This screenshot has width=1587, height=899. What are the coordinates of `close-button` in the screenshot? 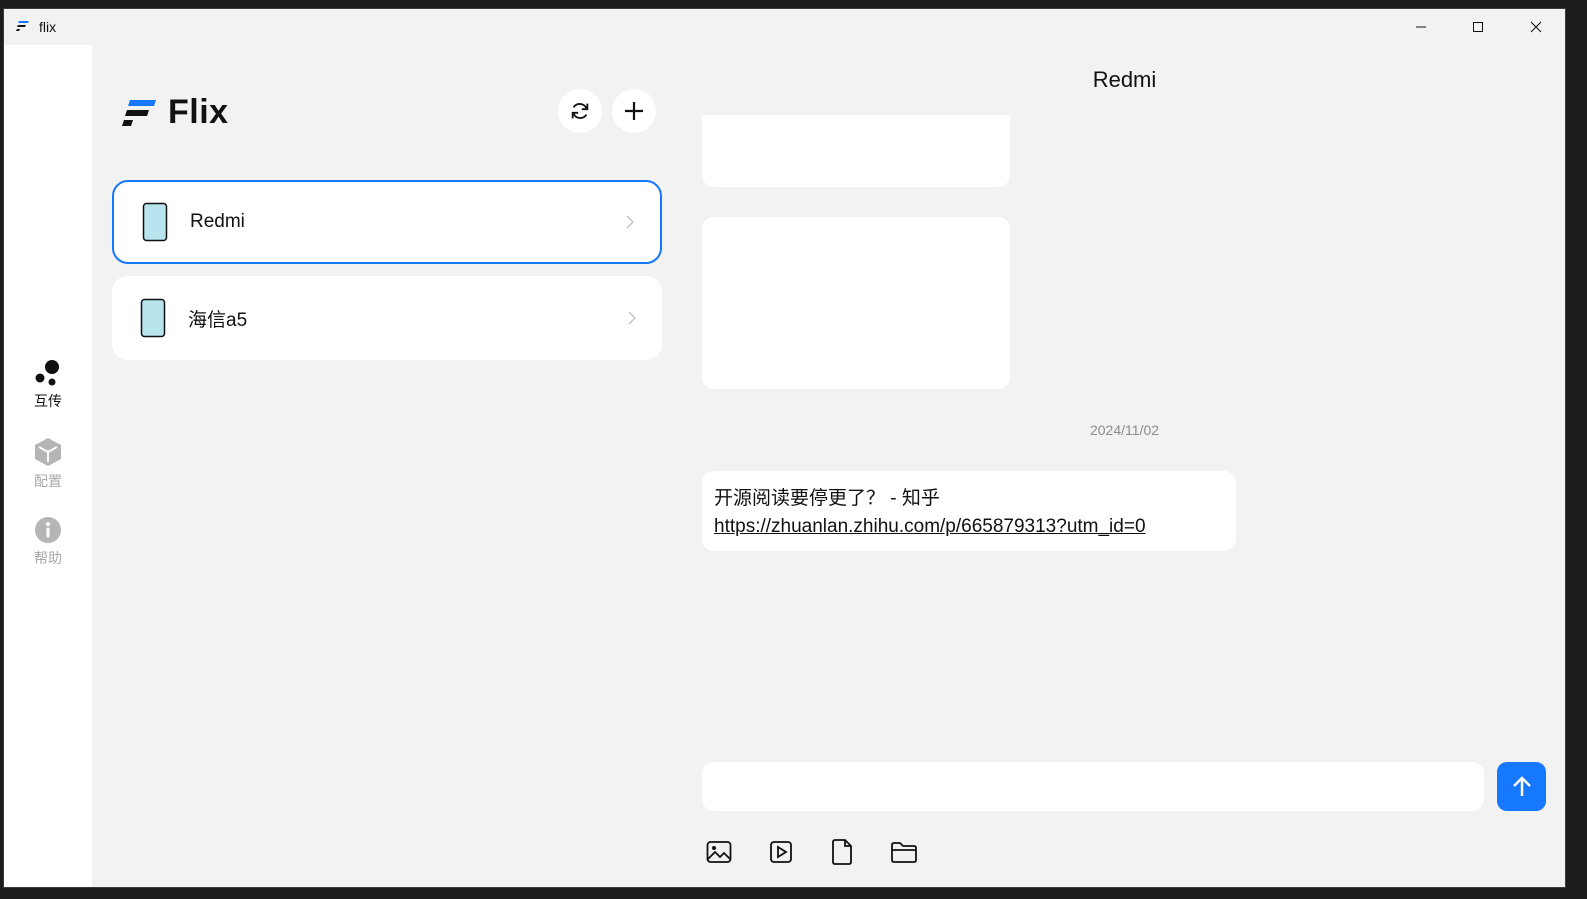 It's located at (1536, 27).